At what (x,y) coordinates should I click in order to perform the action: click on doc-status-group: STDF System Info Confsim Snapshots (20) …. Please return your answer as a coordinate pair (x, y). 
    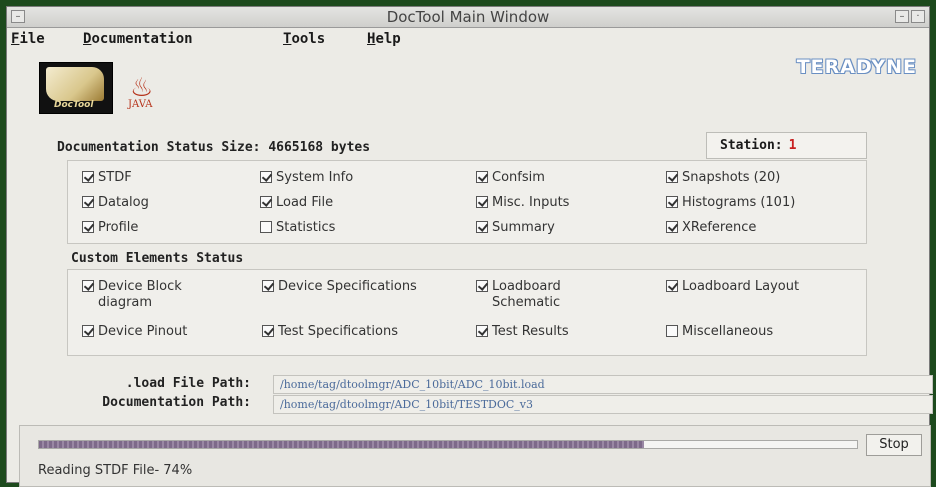
    Looking at the image, I should click on (467, 202).